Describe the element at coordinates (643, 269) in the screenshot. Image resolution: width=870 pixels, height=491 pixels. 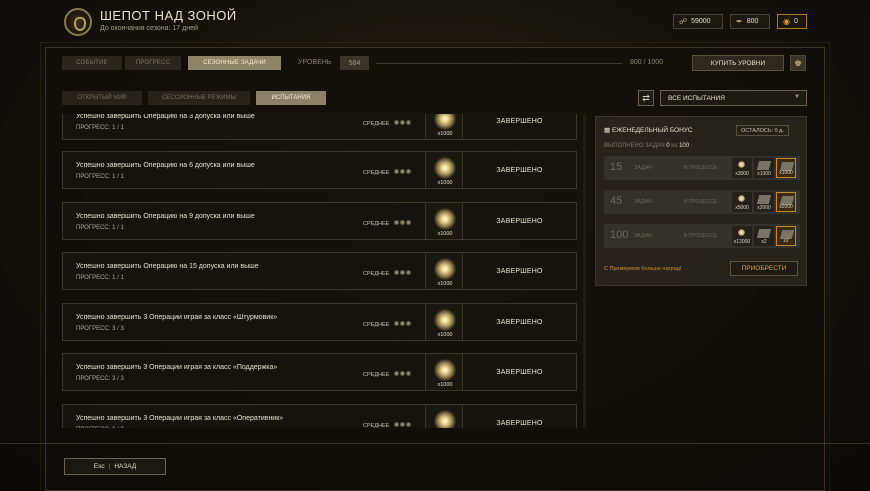
I see `premium-promo-text: С Премиумом больше наград!` at that location.